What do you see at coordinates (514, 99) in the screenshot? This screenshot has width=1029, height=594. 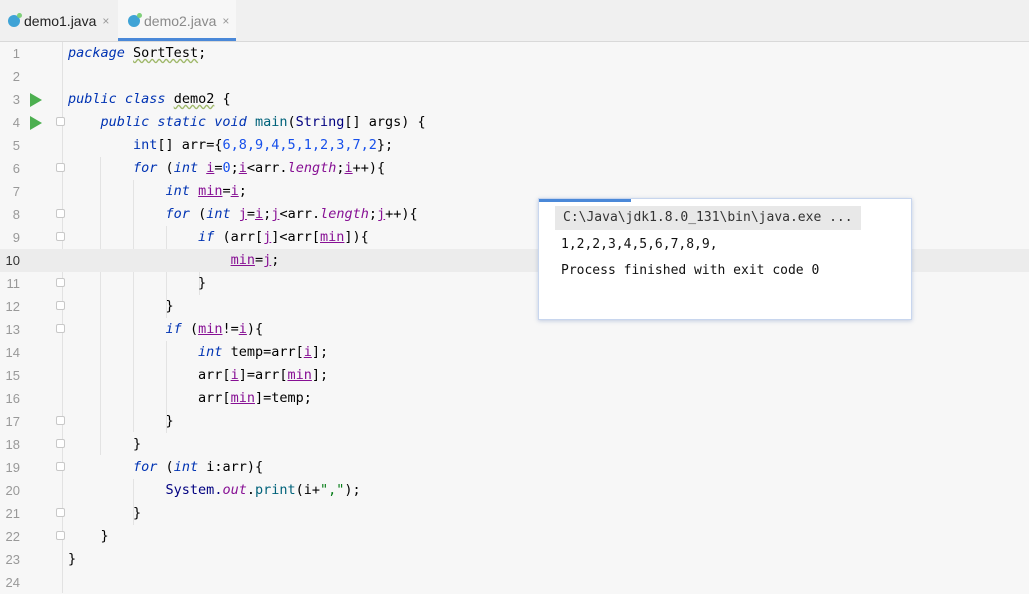 I see `code-line: 3 public class demo2 {` at bounding box center [514, 99].